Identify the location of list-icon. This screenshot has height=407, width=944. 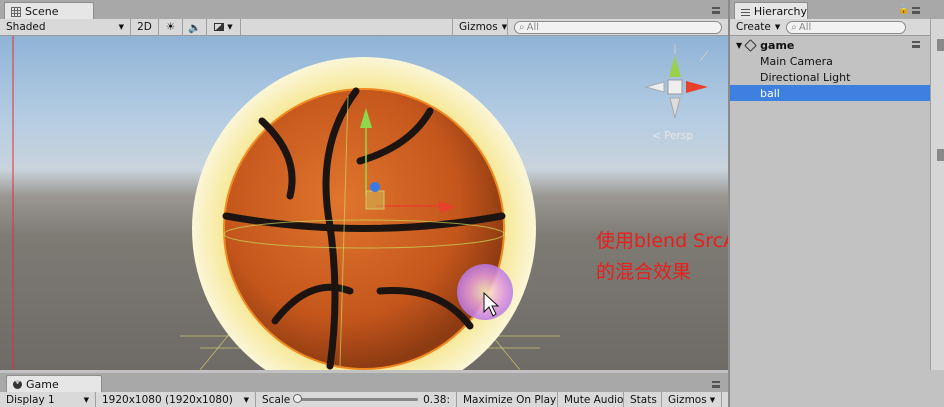
(745, 11).